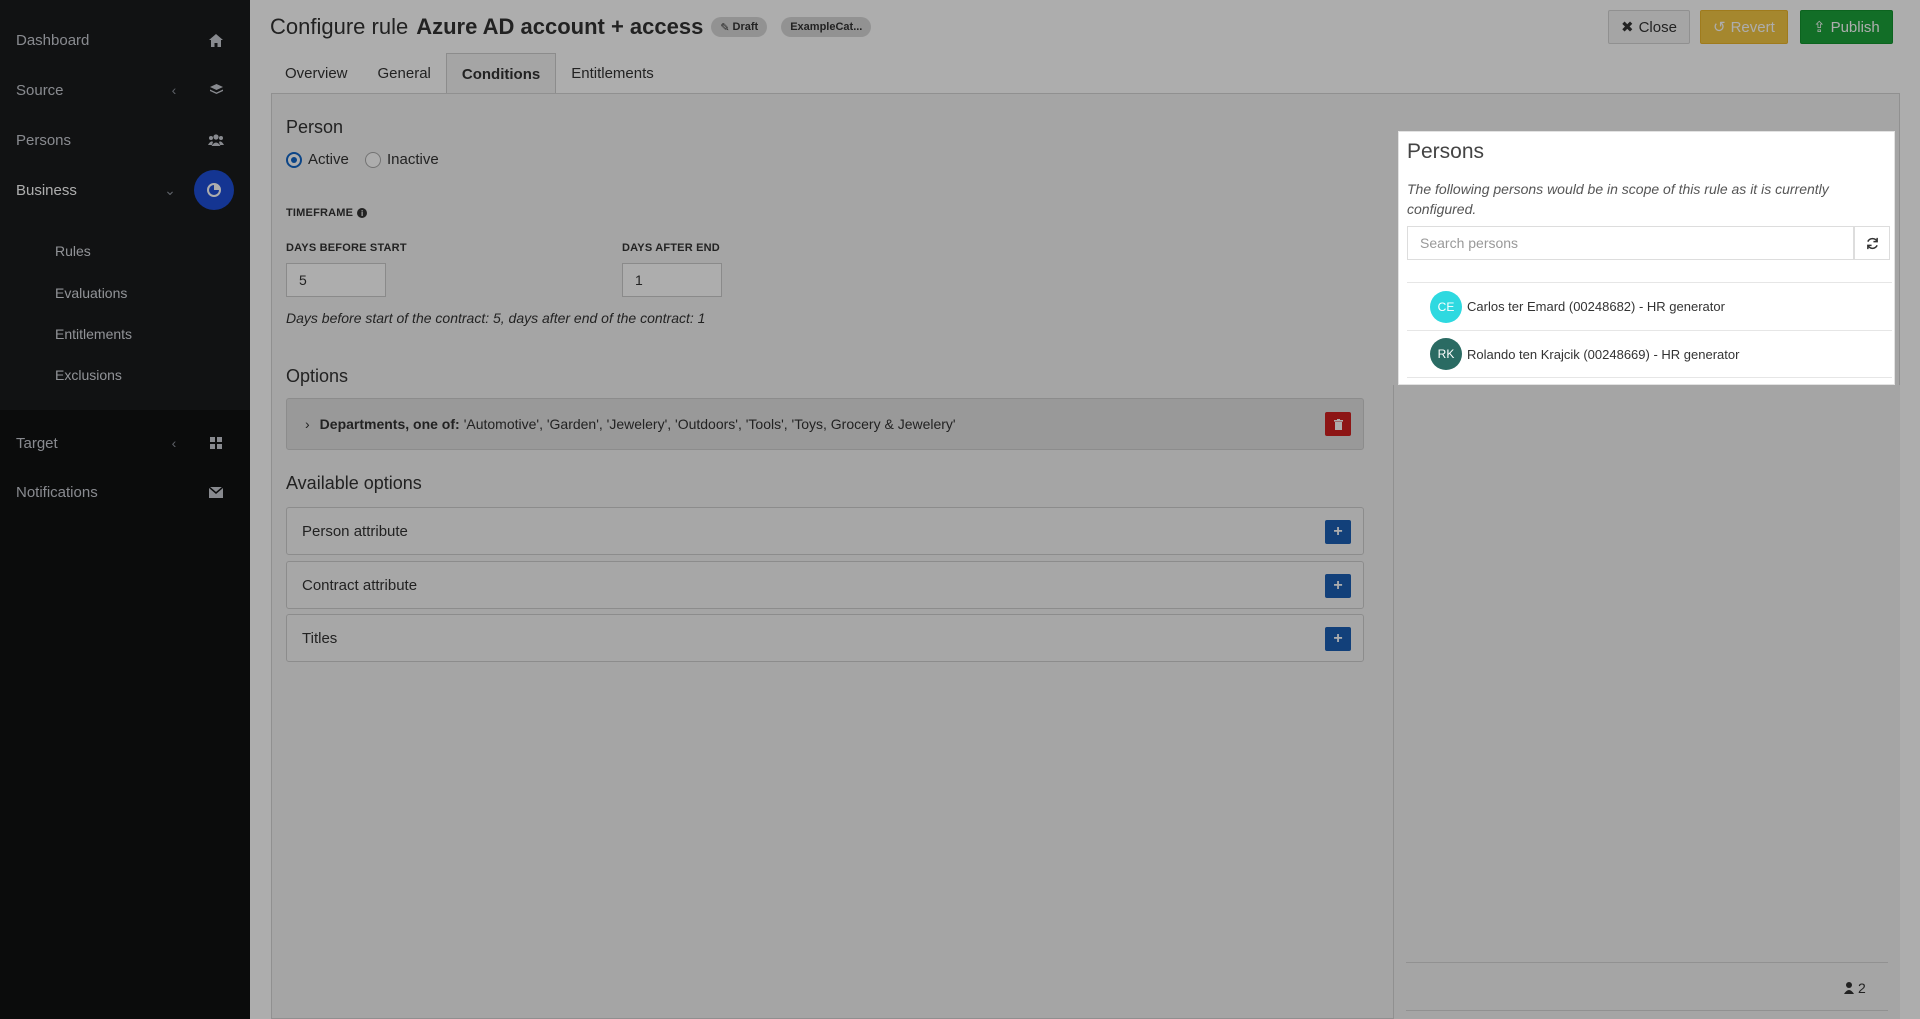  Describe the element at coordinates (672, 280) in the screenshot. I see `days-after-input: 1` at that location.